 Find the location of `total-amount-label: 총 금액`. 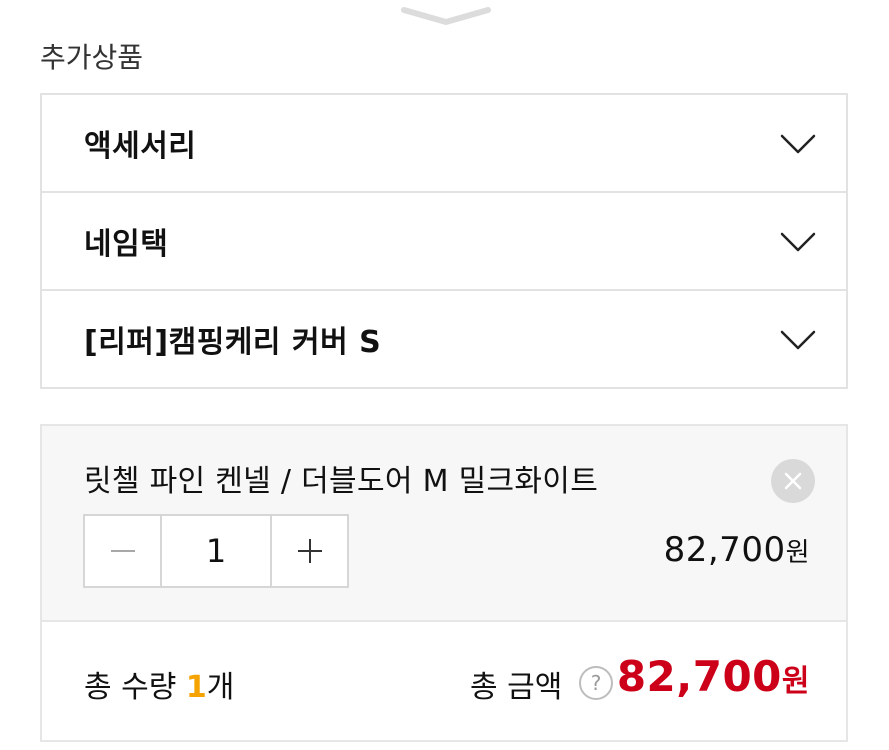

total-amount-label: 총 금액 is located at coordinates (516, 687).